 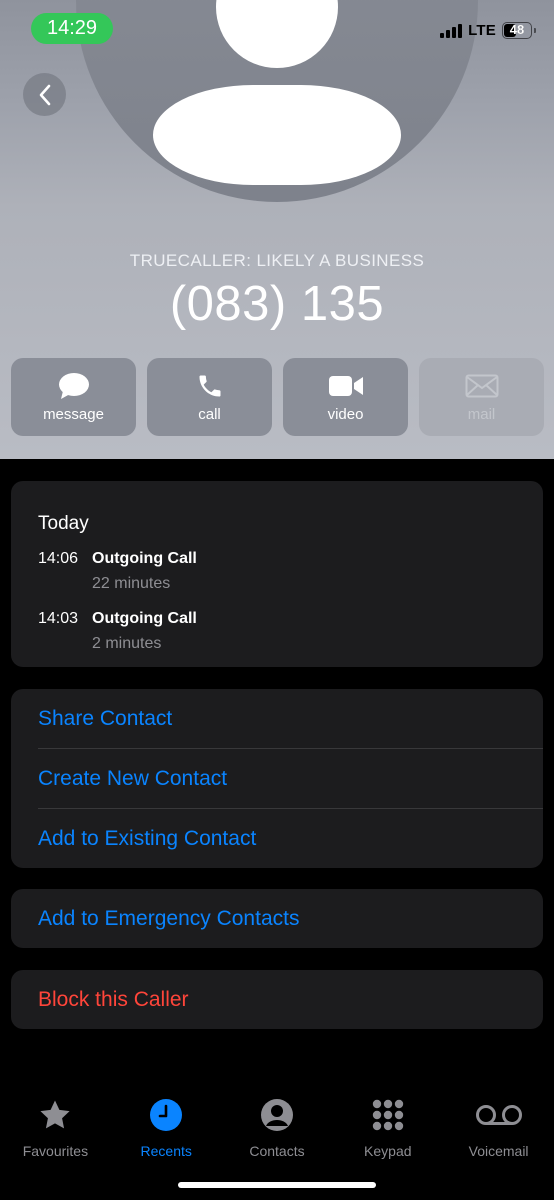 I want to click on video-label: video, so click(x=345, y=414).